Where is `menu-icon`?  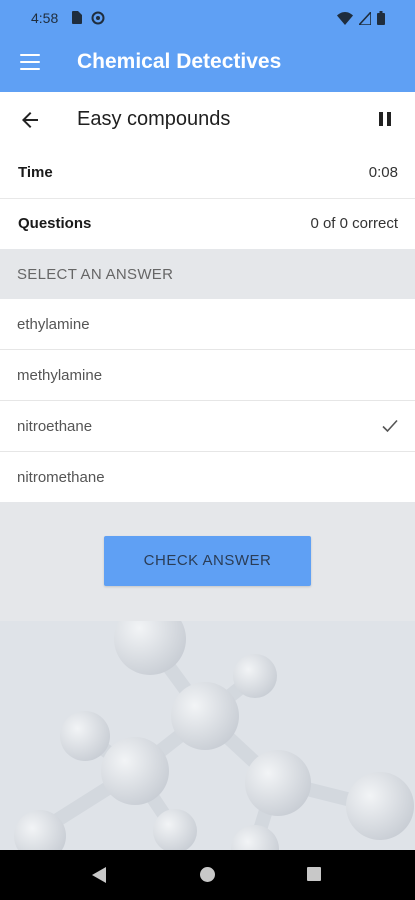
menu-icon is located at coordinates (30, 62).